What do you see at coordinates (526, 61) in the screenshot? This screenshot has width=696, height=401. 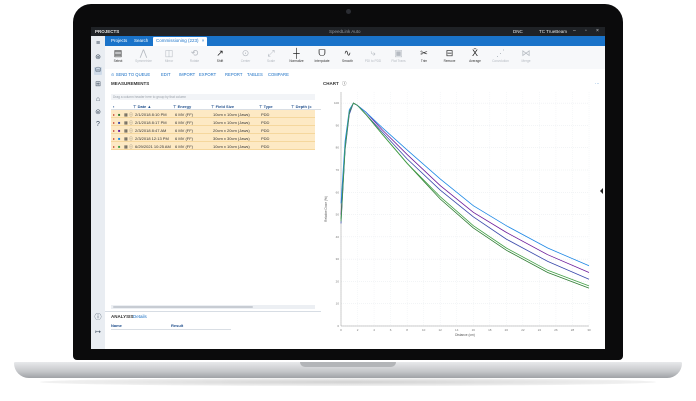 I see `tool-label: Merge` at bounding box center [526, 61].